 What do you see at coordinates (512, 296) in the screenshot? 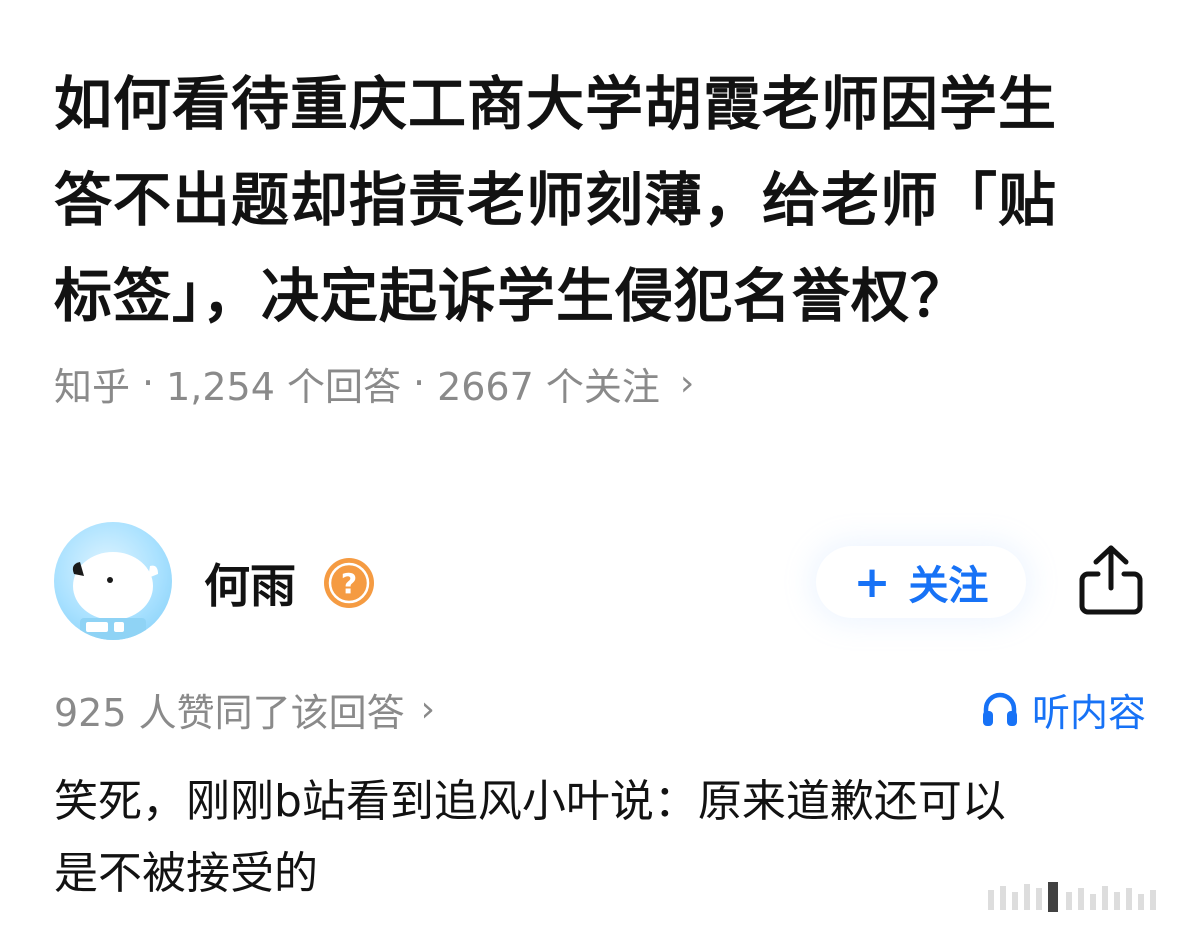
I see `question-title-line-3: 标签」，决定起诉学生侵犯名誉权？` at bounding box center [512, 296].